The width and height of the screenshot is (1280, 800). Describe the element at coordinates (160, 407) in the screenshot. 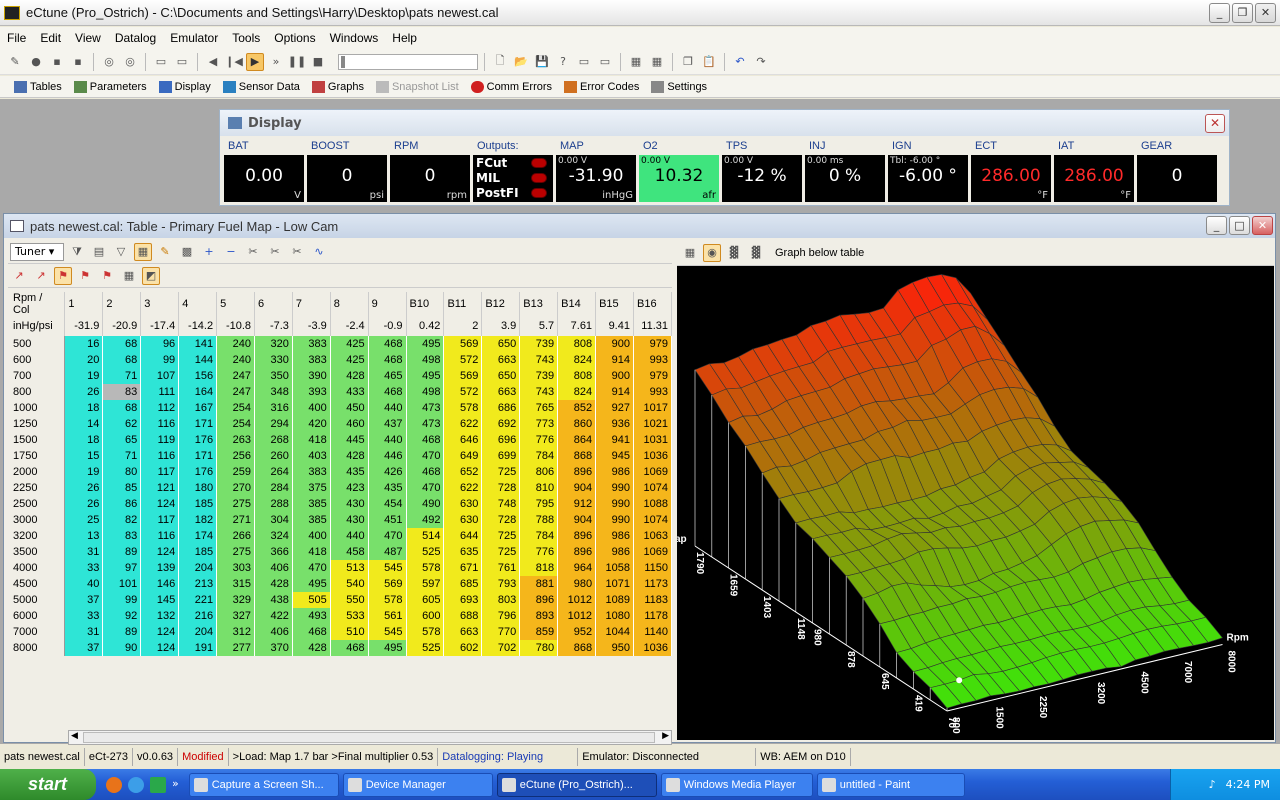

I see `fuel-cell: 112` at that location.